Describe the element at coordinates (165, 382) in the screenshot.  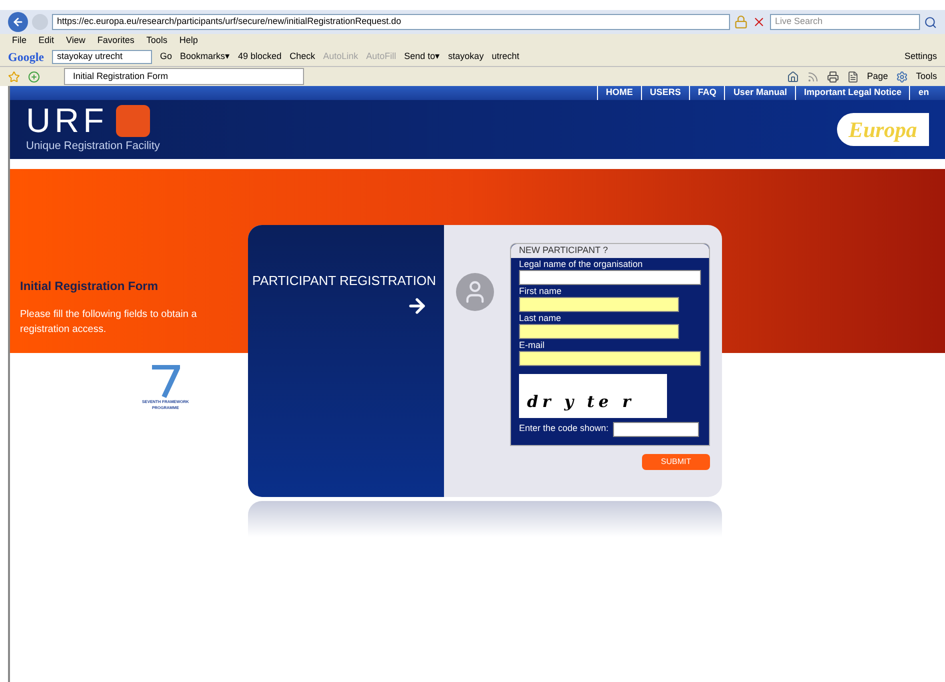
I see `seven-mark` at that location.